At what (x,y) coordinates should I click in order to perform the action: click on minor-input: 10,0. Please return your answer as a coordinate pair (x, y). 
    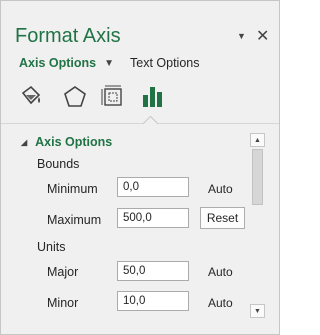
    Looking at the image, I should click on (153, 301).